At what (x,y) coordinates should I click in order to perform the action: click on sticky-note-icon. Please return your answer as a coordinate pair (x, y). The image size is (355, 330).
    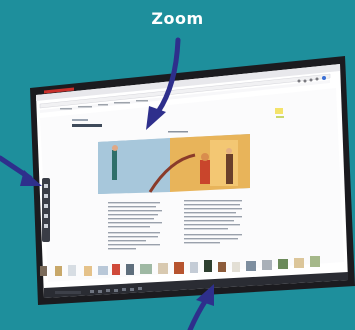
    Looking at the image, I should click on (279, 113).